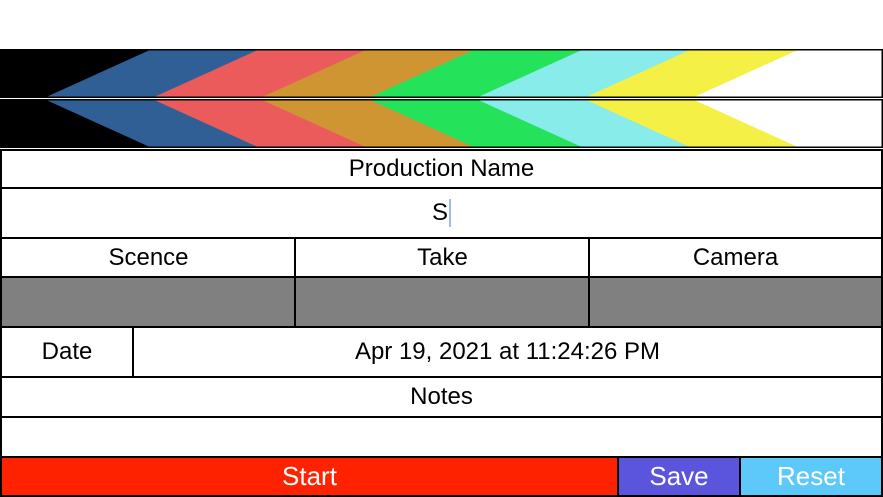 The width and height of the screenshot is (883, 497). Describe the element at coordinates (679, 476) in the screenshot. I see `save-button: Save` at that location.